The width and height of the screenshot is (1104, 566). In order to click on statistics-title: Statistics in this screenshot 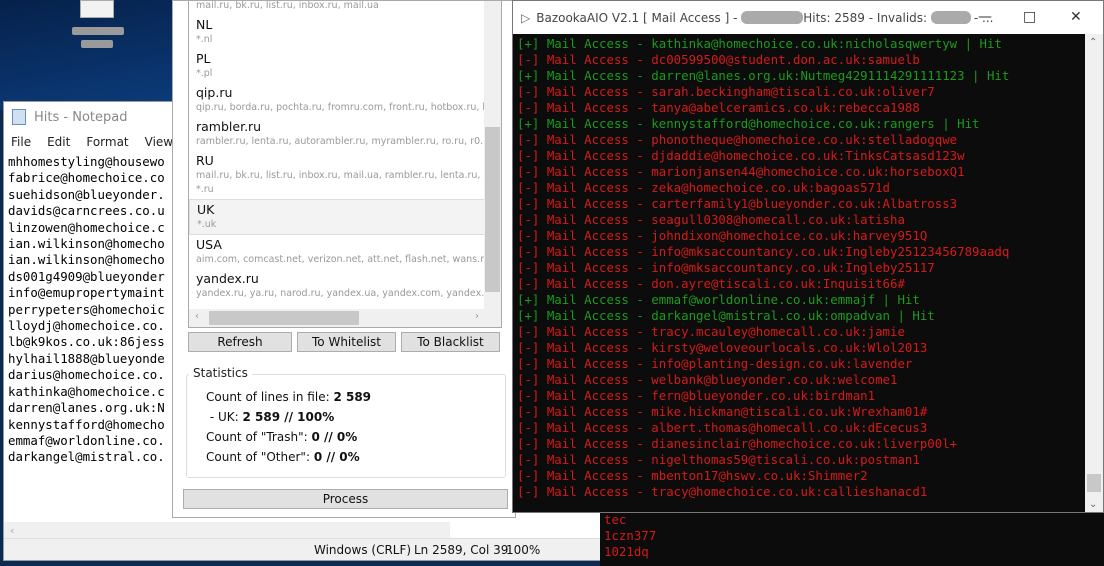, I will do `click(220, 373)`.